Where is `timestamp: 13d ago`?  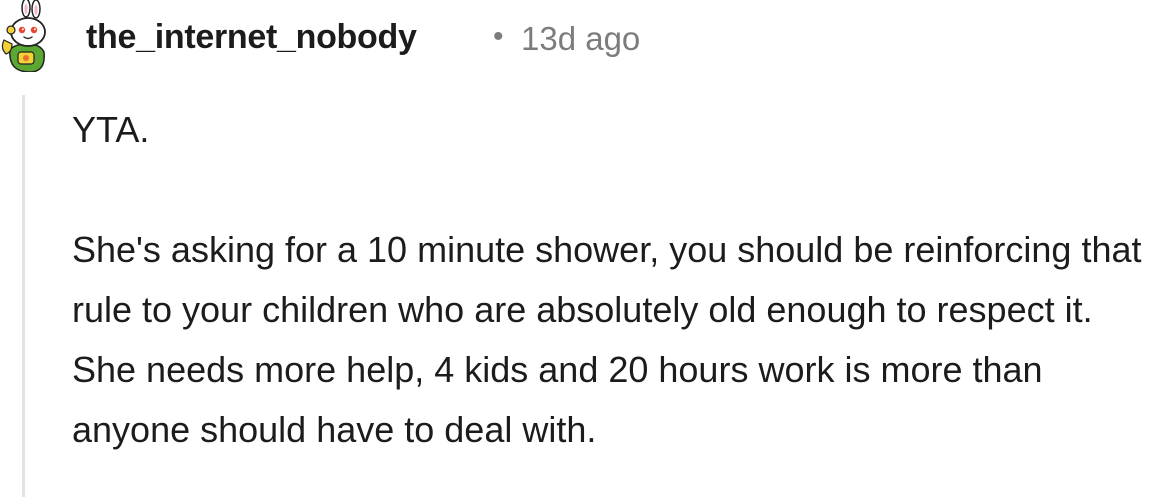 timestamp: 13d ago is located at coordinates (580, 39).